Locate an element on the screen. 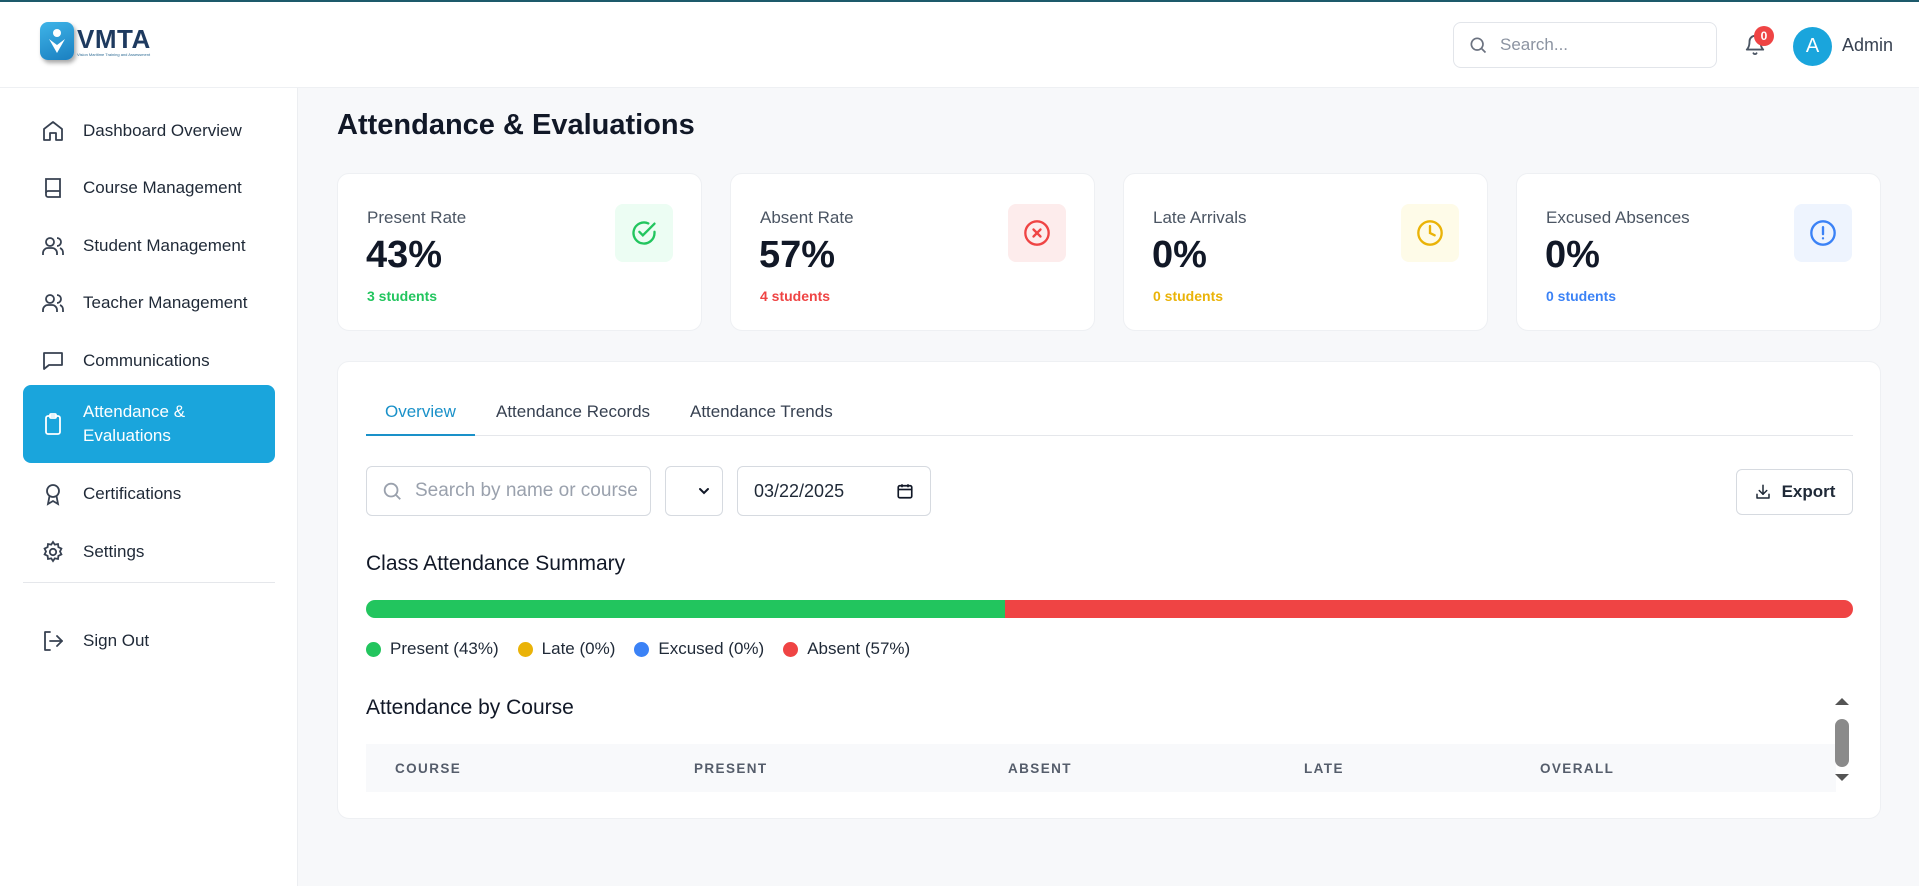 Image resolution: width=1919 pixels, height=886 pixels. gear-icon is located at coordinates (53, 551).